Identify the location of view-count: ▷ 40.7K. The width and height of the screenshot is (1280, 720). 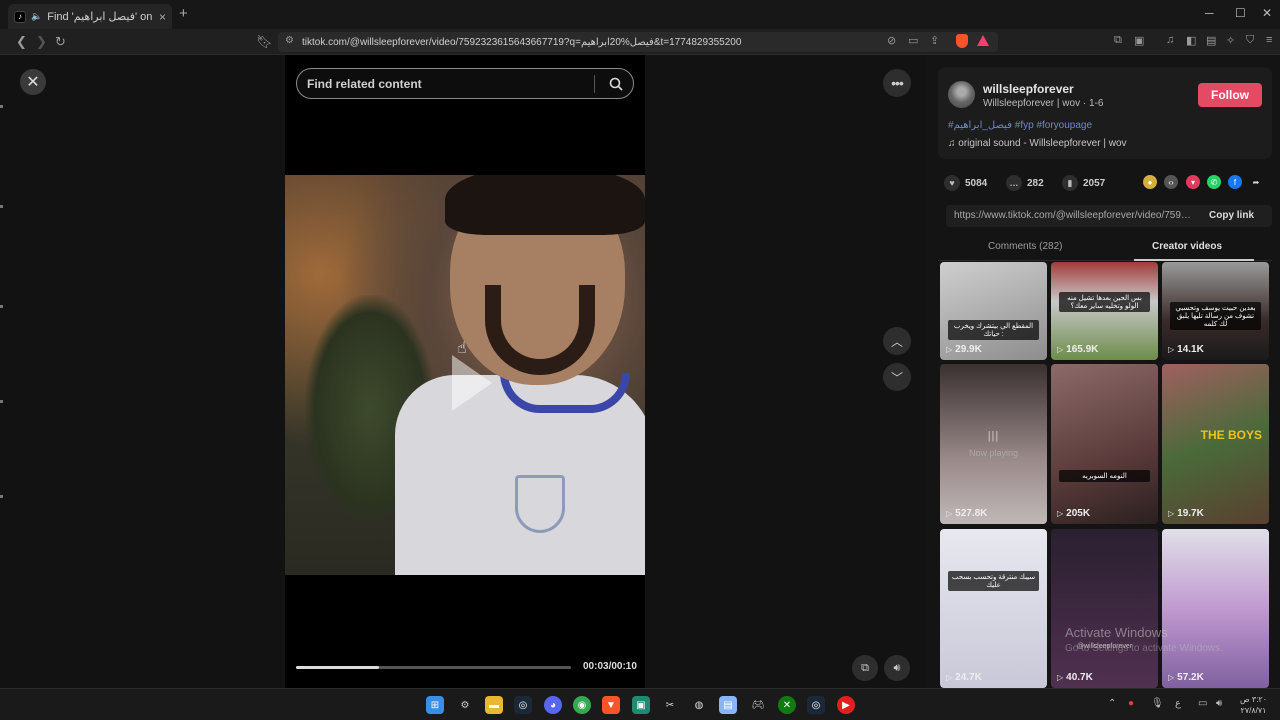
(1075, 677).